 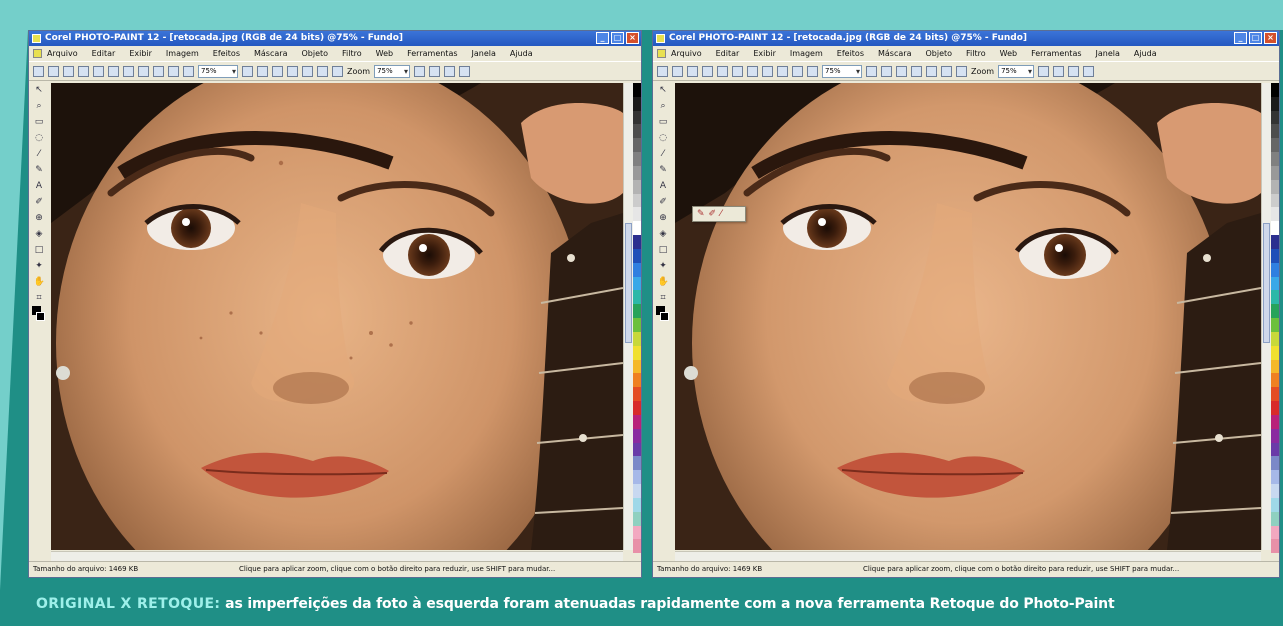 I want to click on touchup-tool-icon: ✐, so click(x=663, y=202).